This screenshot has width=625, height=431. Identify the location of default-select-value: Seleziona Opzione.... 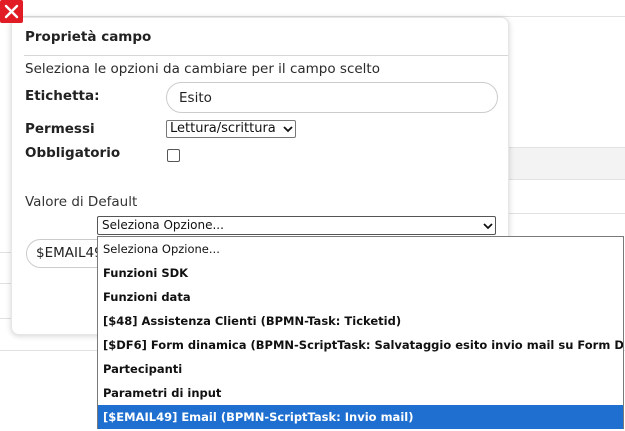
(163, 225).